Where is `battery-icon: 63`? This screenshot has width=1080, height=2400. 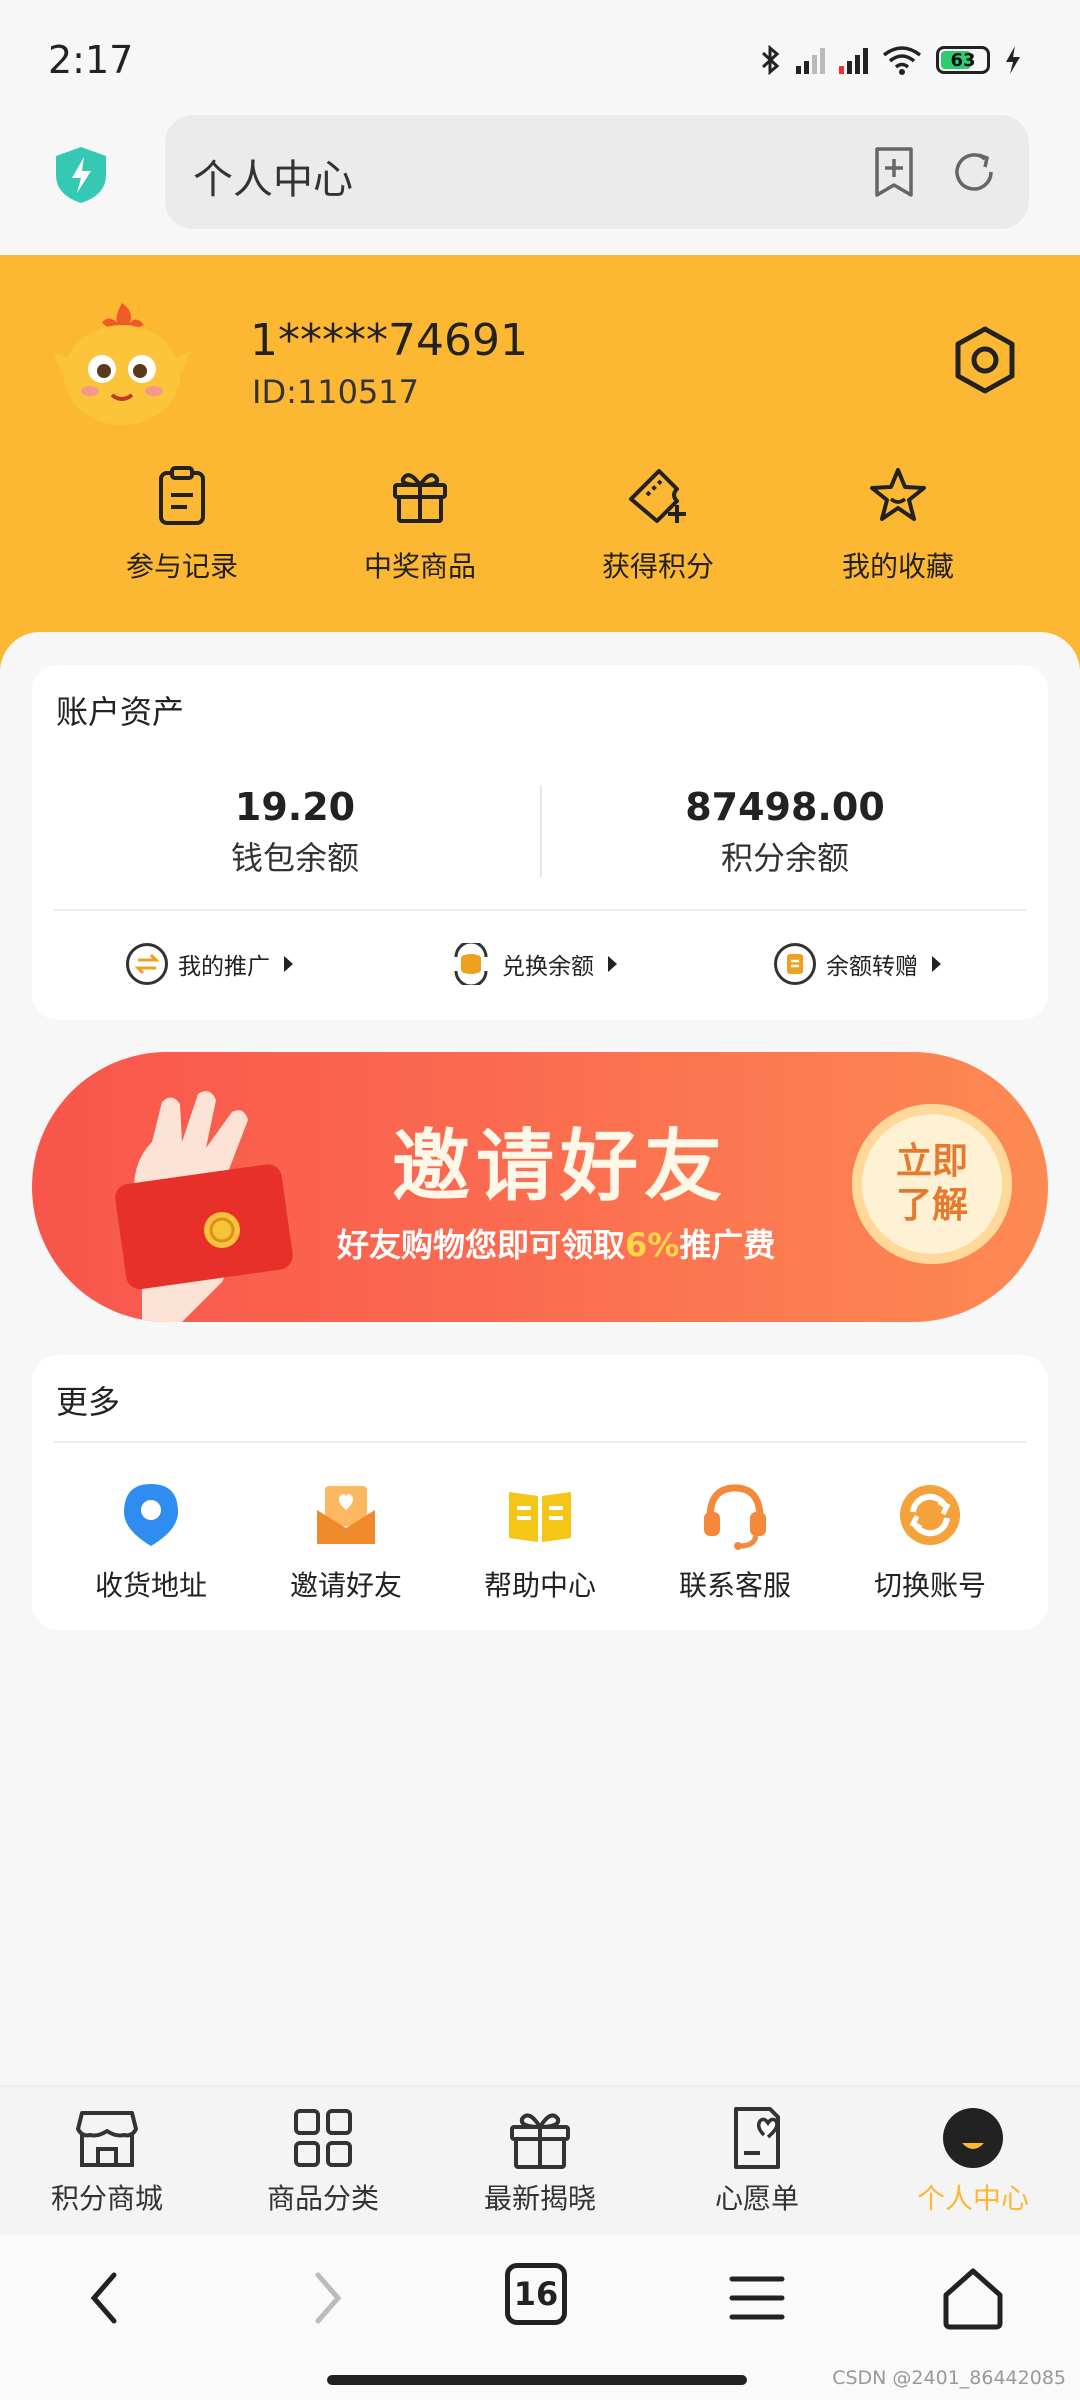
battery-icon: 63 is located at coordinates (963, 60).